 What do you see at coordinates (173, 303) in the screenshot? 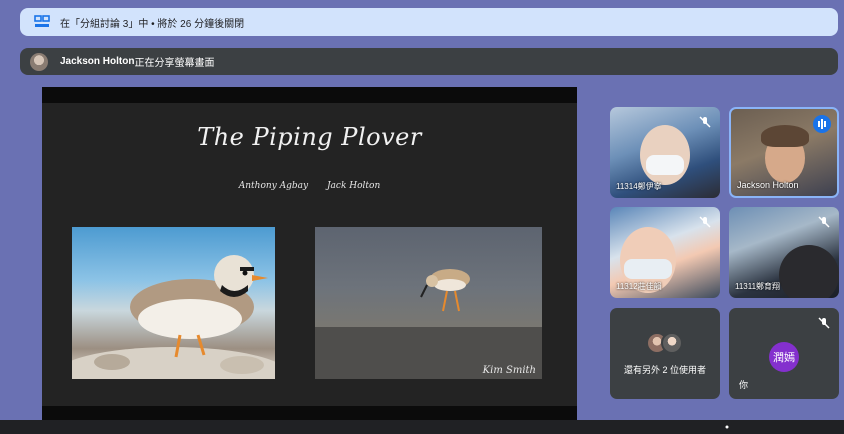
I see `plover-photo-left` at bounding box center [173, 303].